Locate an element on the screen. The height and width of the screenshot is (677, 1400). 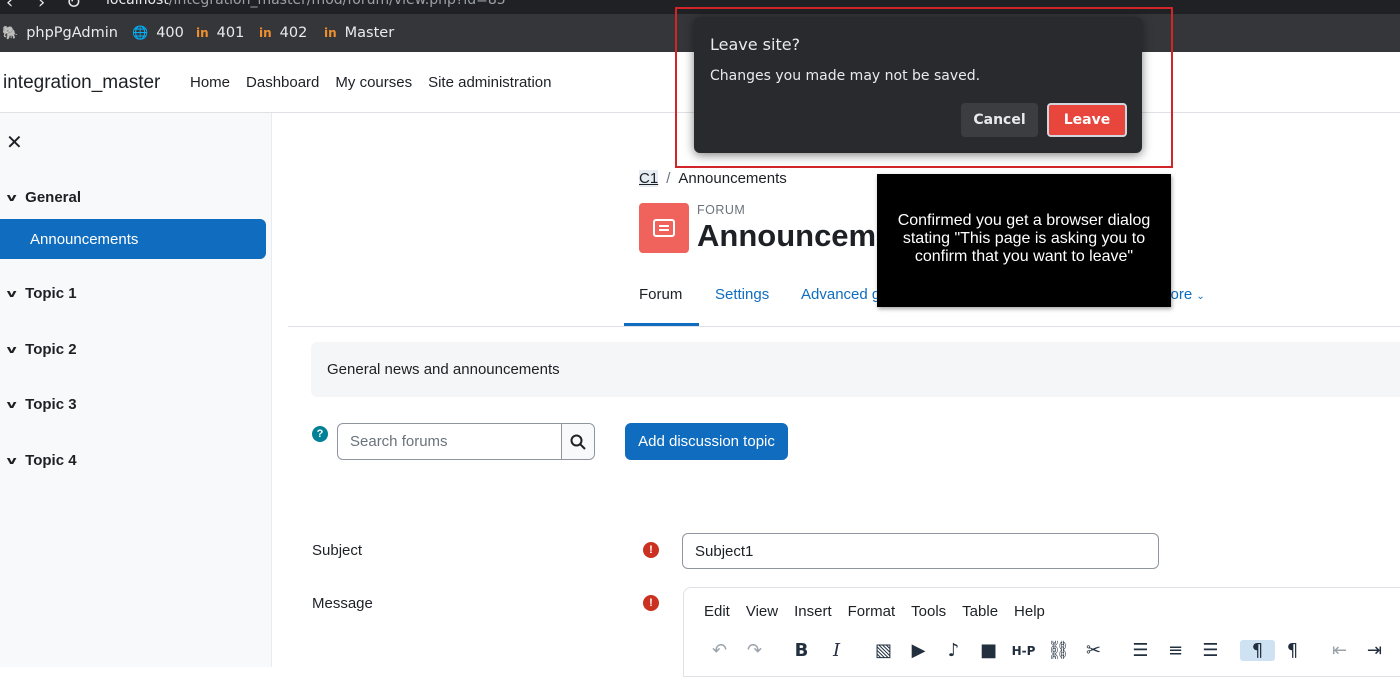
nav-site-administration: Site administration is located at coordinates (489, 82).